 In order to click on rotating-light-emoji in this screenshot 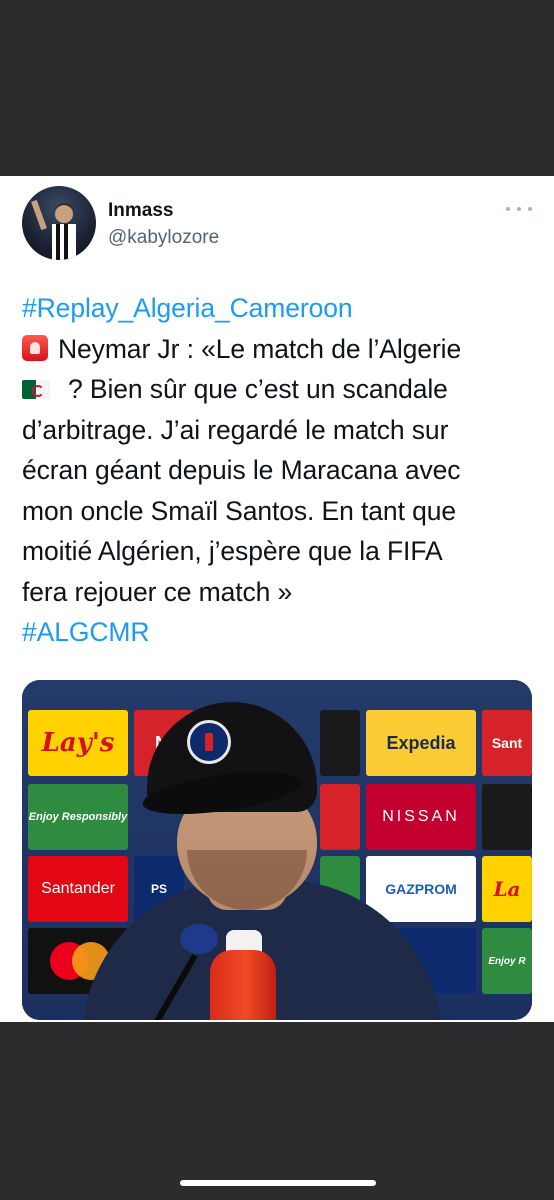, I will do `click(35, 347)`.